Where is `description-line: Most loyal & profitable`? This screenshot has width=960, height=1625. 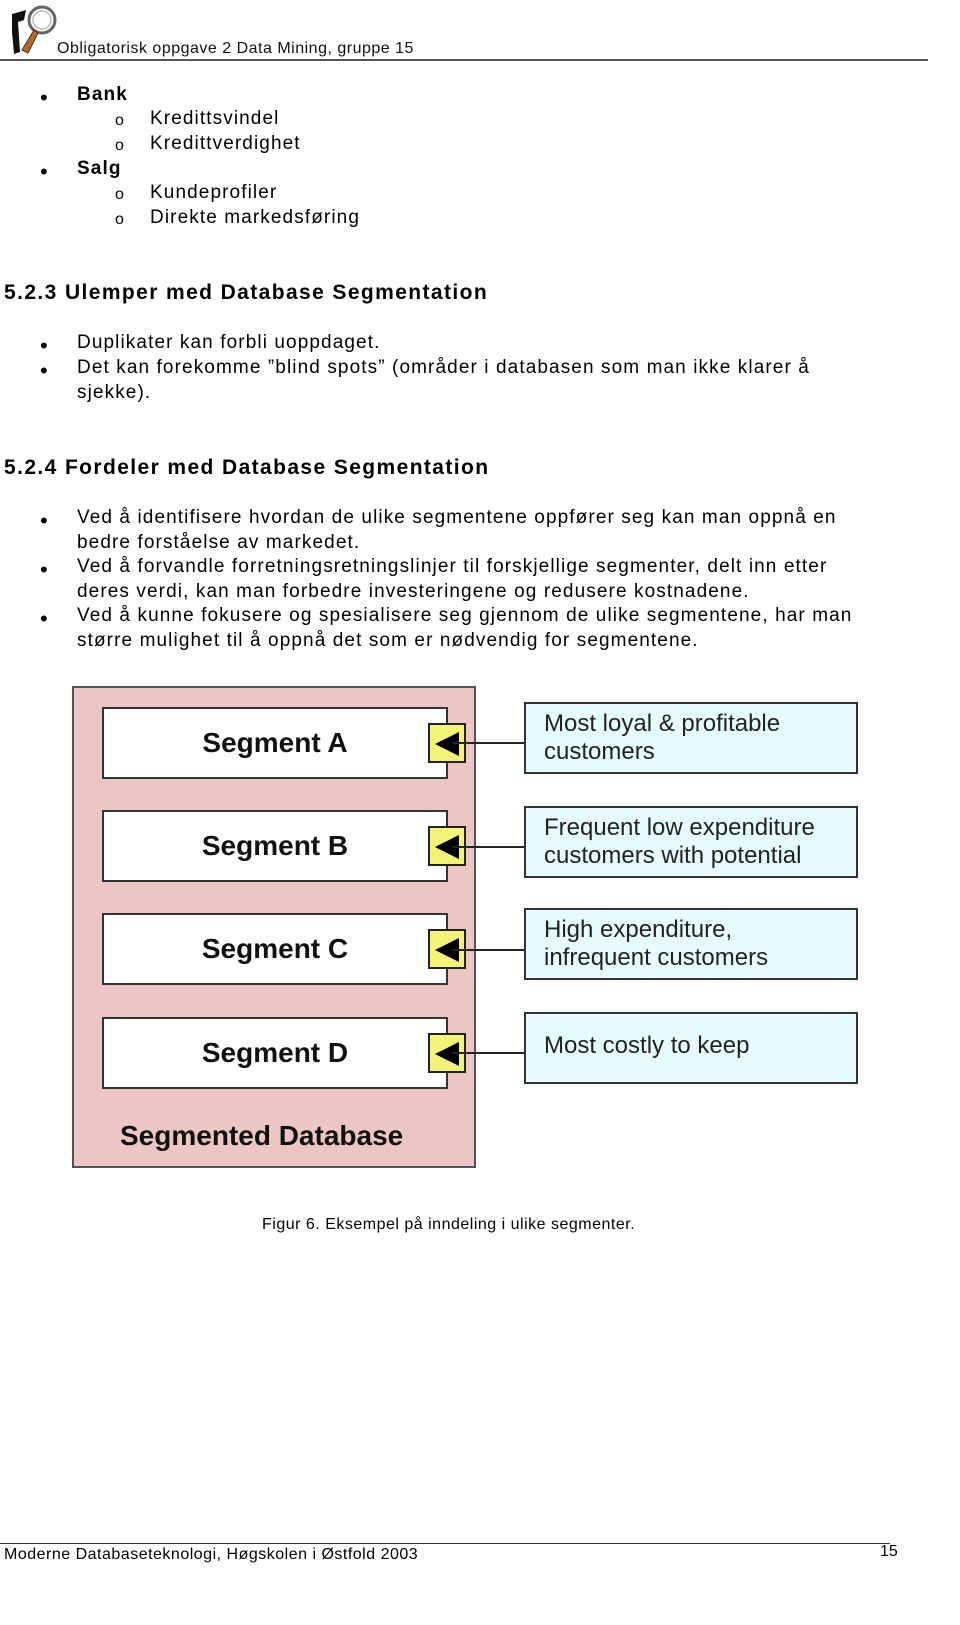
description-line: Most loyal & profitable is located at coordinates (662, 723).